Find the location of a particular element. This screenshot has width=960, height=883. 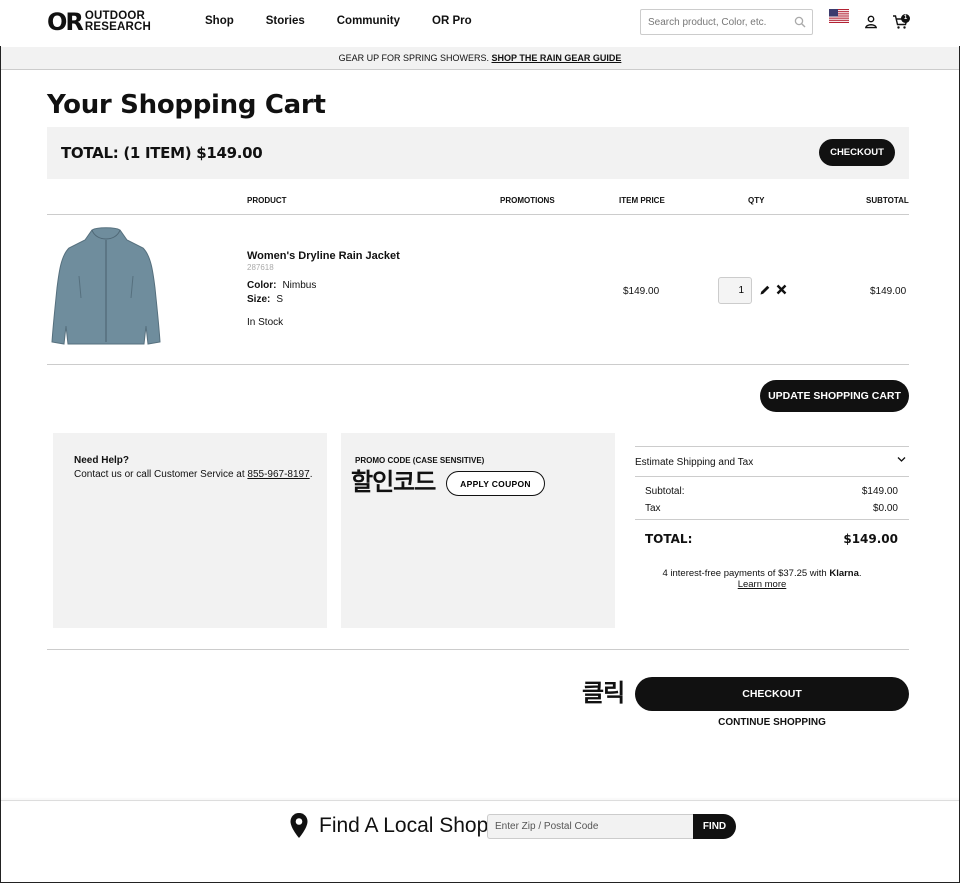

rain-gear-guide-link: SHOP THE RAIN GEAR GUIDE is located at coordinates (557, 58).